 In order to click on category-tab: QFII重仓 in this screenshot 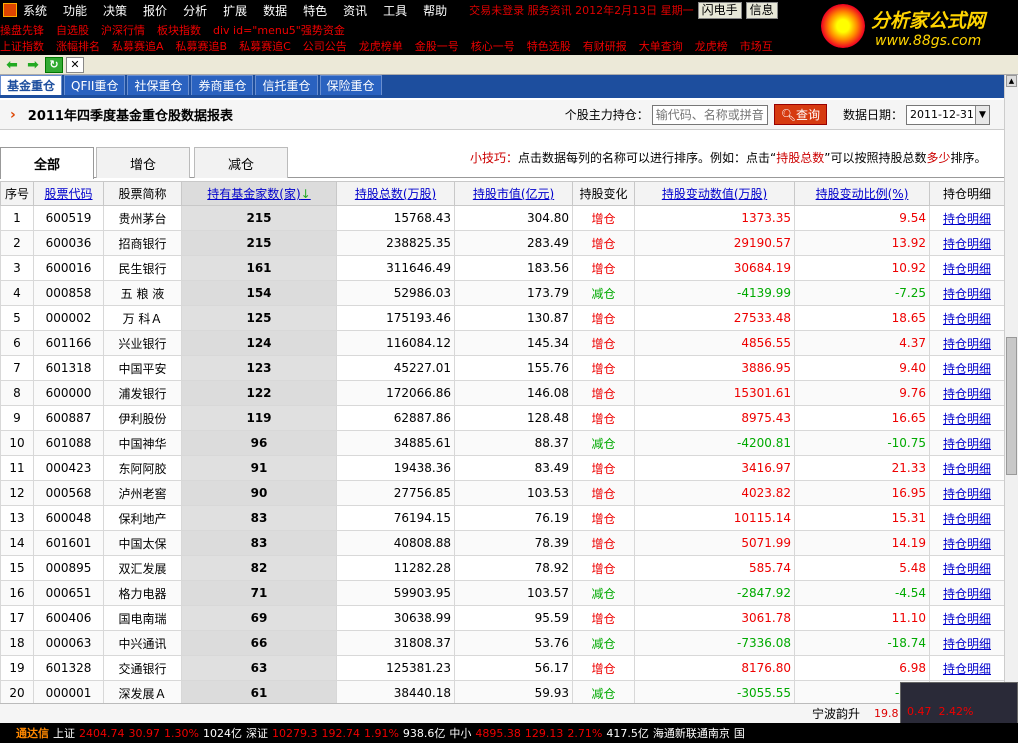, I will do `click(95, 85)`.